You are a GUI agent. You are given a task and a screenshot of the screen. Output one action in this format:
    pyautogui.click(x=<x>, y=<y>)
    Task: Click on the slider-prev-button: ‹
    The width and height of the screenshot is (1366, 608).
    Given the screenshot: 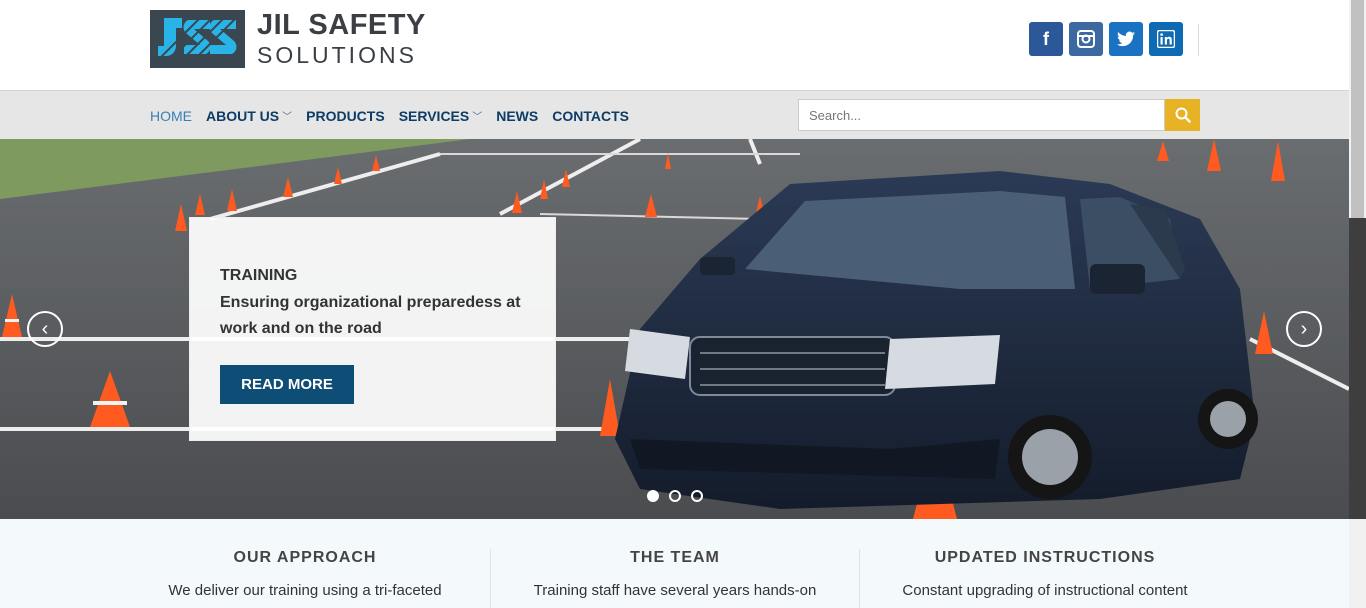 What is the action you would take?
    pyautogui.click(x=45, y=329)
    